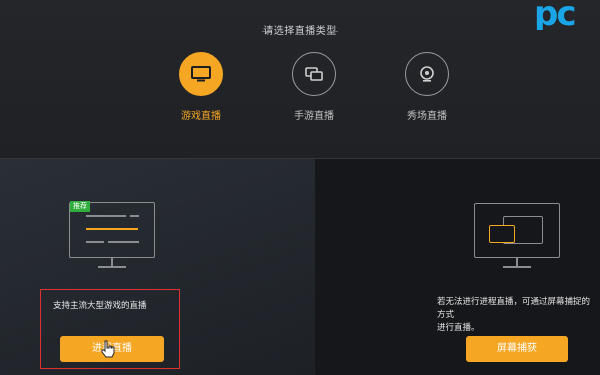  I want to click on type-mobile-live: 手游直播, so click(314, 87).